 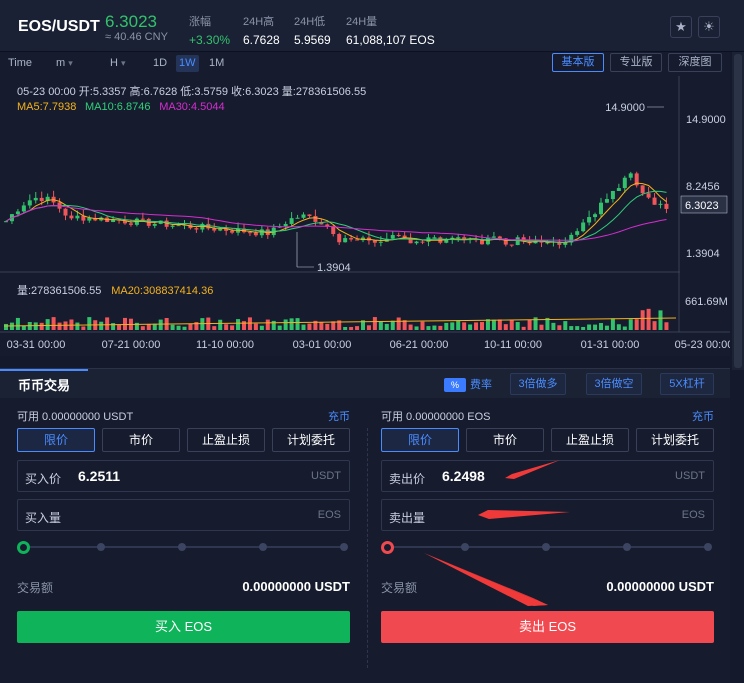 What do you see at coordinates (183, 476) in the screenshot?
I see `buy-price-field: 买入价 6.2511 USDT` at bounding box center [183, 476].